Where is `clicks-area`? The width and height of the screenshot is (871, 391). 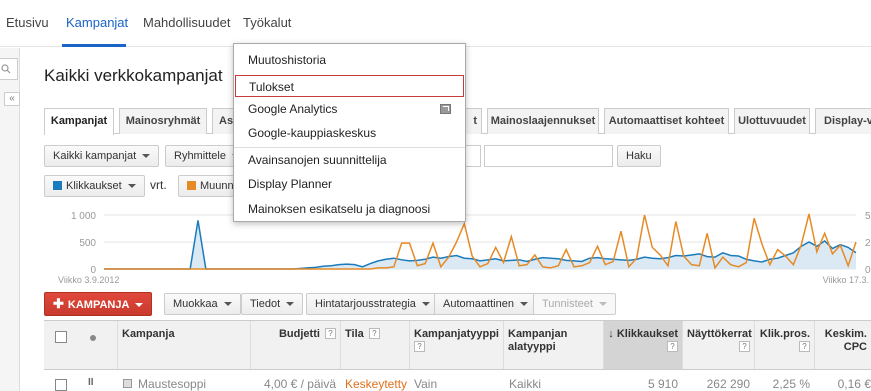 clicks-area is located at coordinates (480, 244).